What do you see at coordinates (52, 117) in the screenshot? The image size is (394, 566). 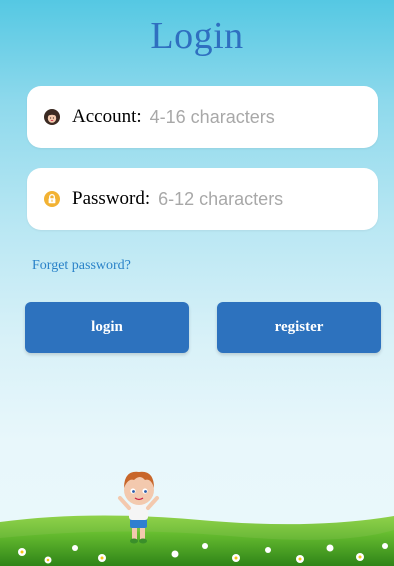 I see `avatar-icon` at bounding box center [52, 117].